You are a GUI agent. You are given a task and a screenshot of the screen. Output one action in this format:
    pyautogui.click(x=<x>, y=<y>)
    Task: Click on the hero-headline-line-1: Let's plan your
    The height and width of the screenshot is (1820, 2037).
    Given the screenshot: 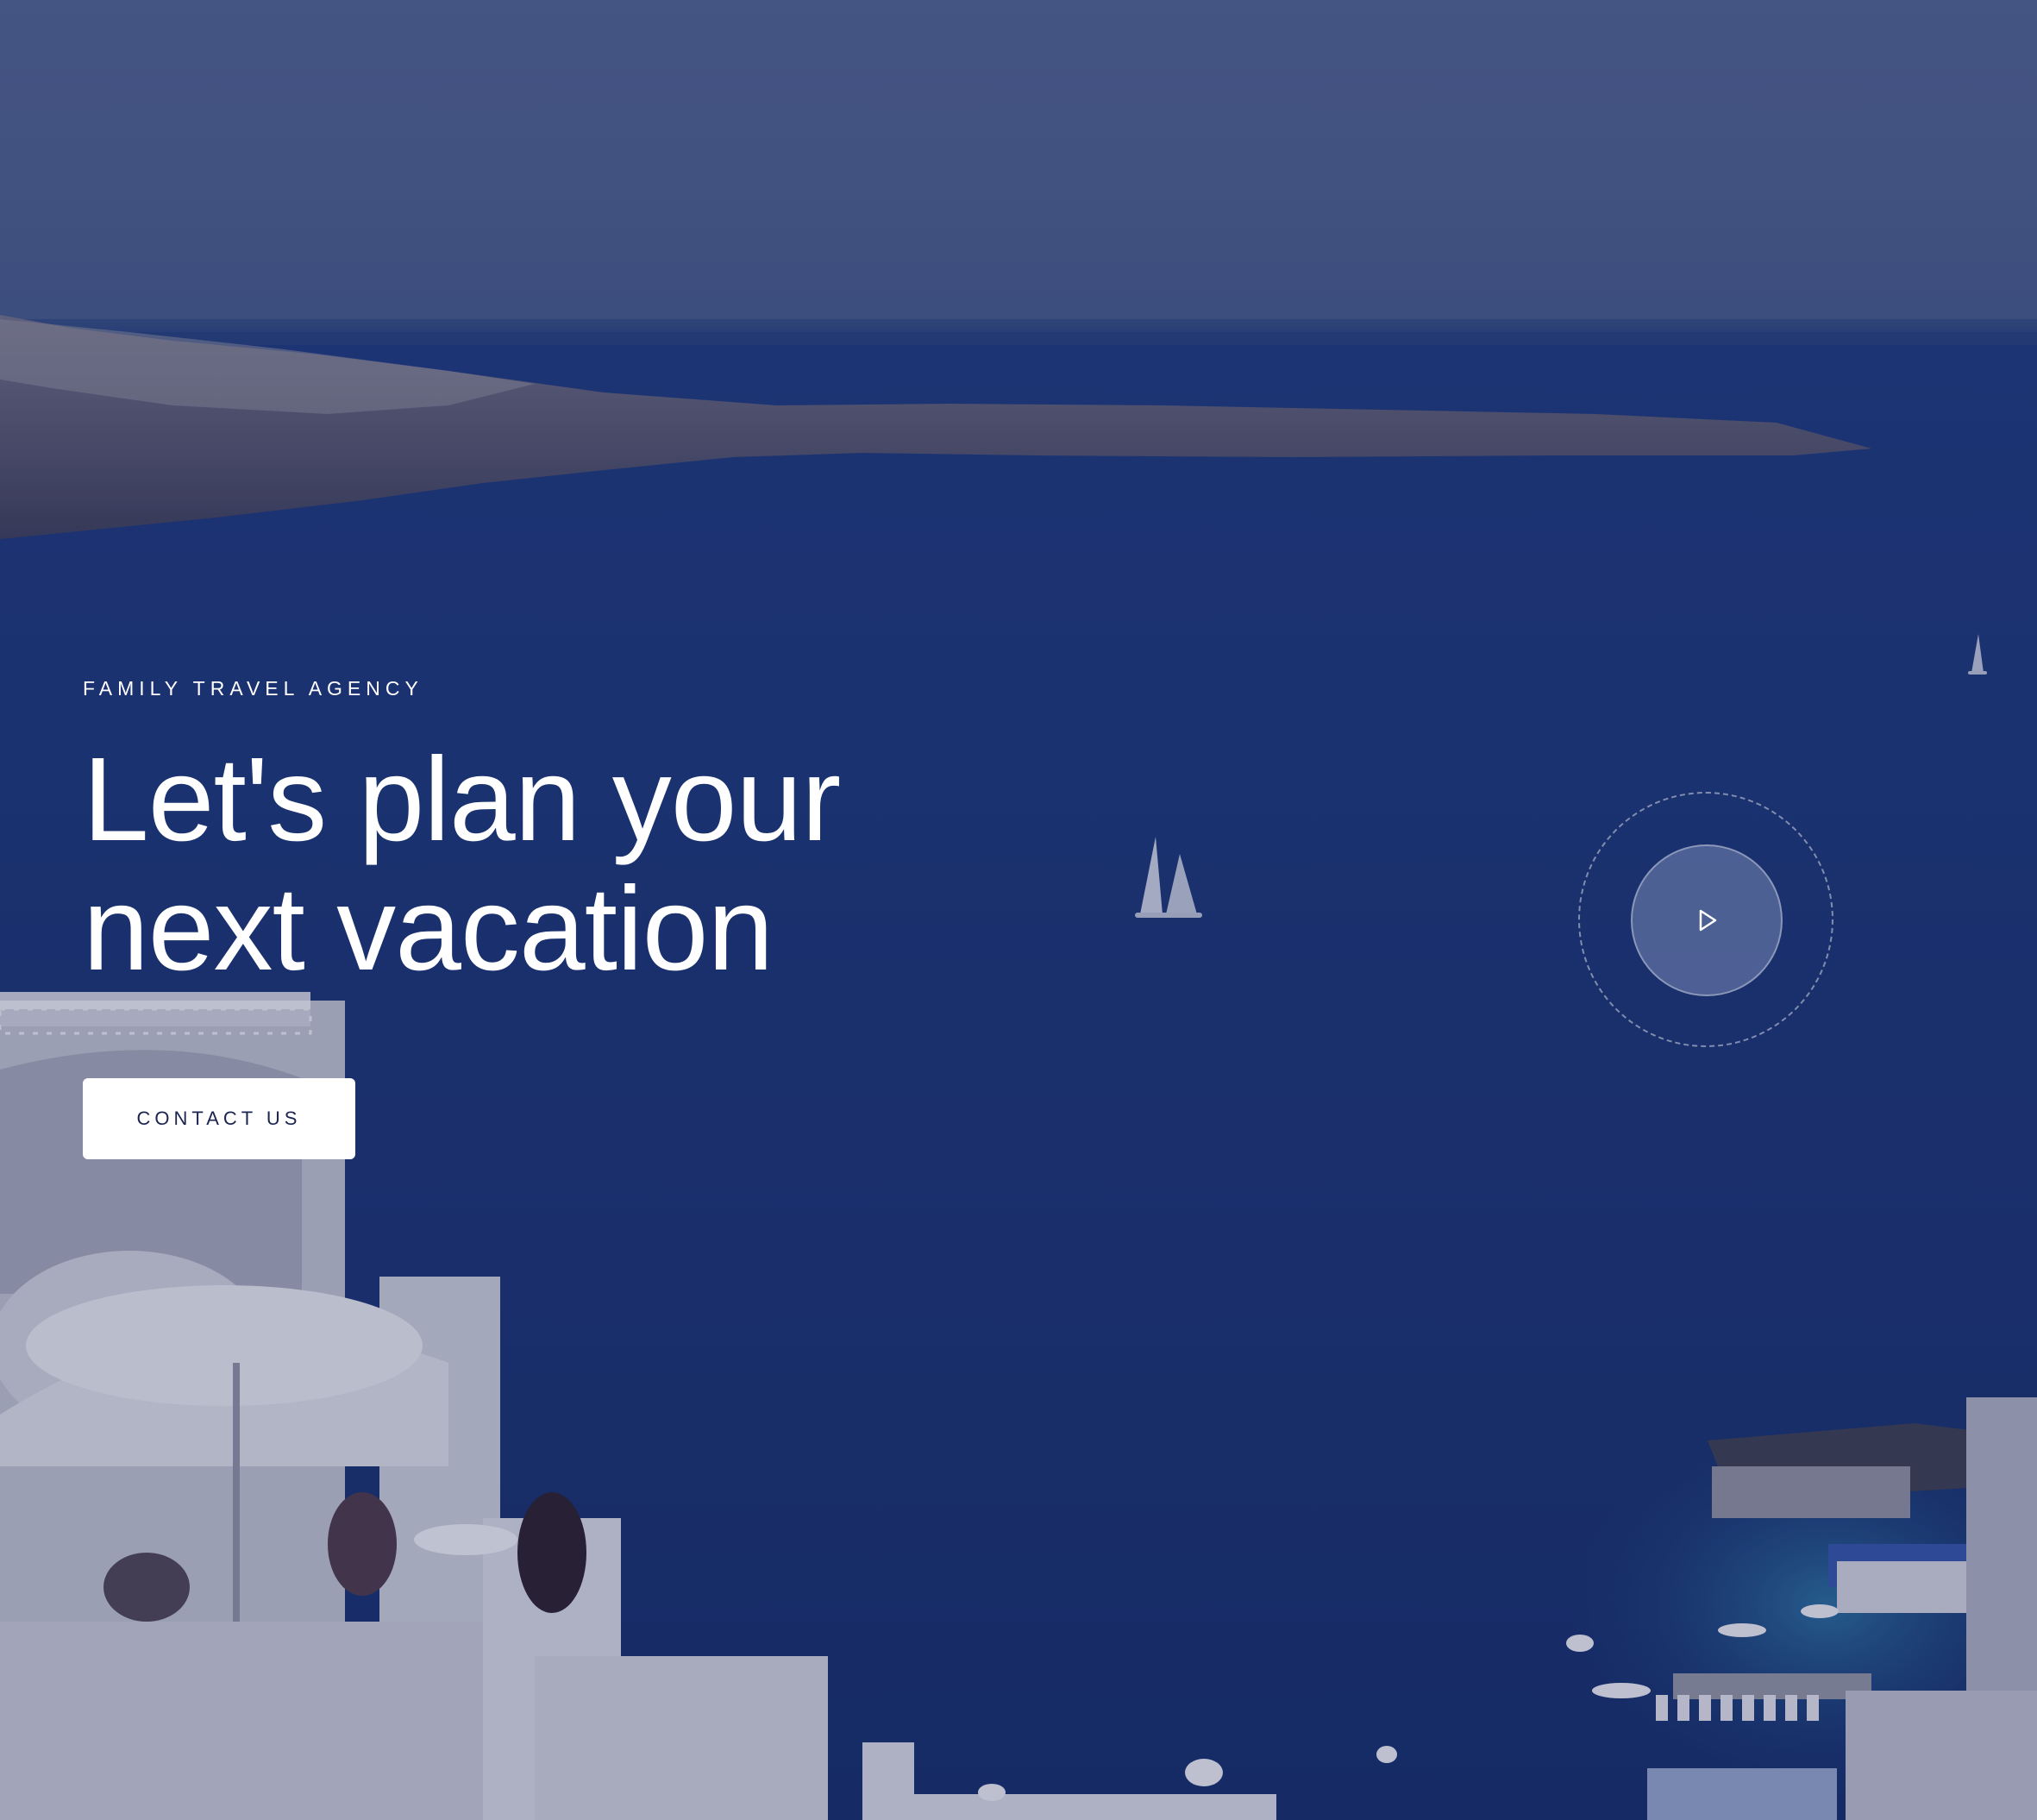 What is the action you would take?
    pyautogui.click(x=462, y=800)
    